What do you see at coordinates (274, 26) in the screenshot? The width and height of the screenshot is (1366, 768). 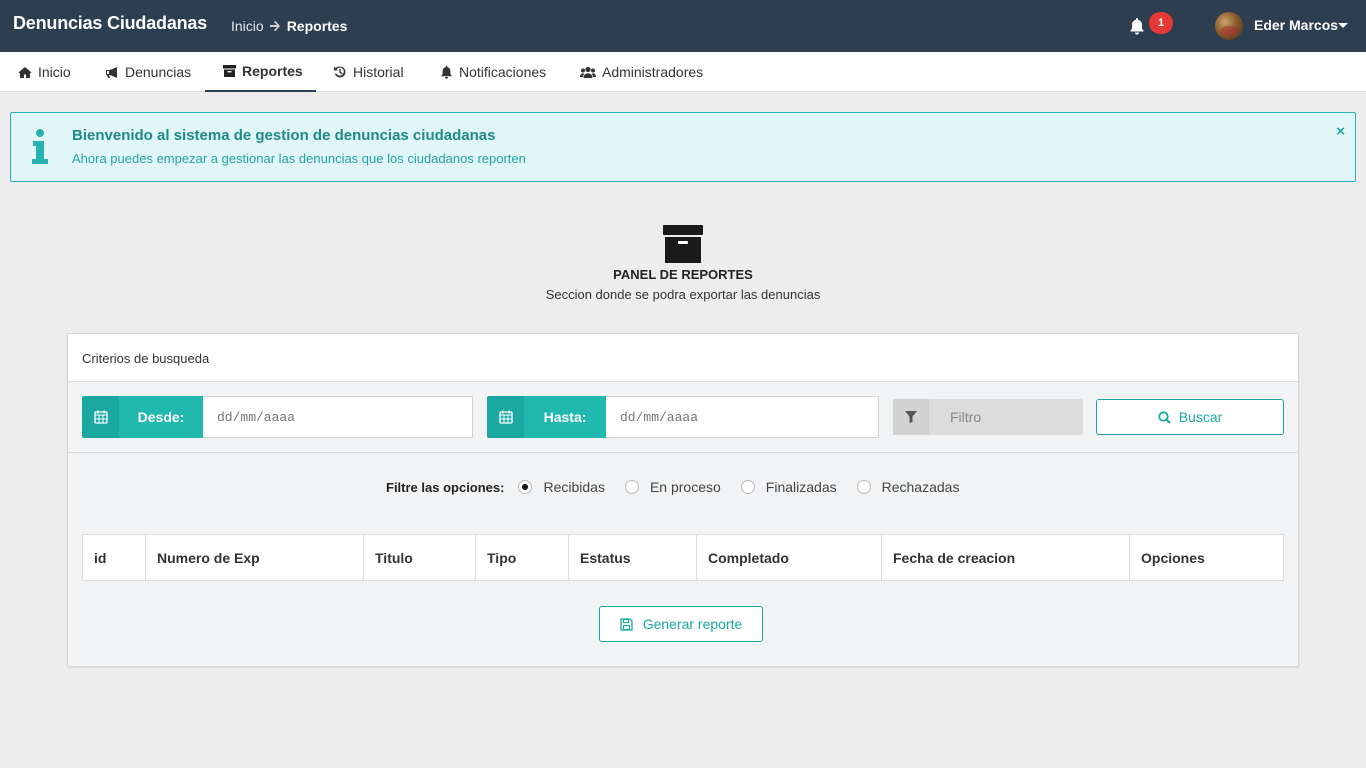 I see `arrow-right-icon` at bounding box center [274, 26].